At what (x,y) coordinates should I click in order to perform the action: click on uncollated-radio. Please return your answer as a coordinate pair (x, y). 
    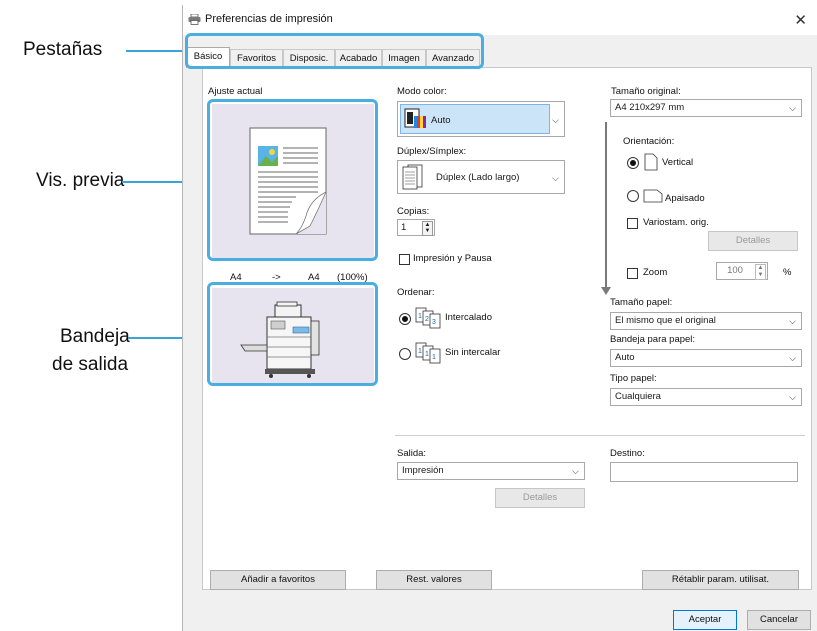
    Looking at the image, I should click on (405, 354).